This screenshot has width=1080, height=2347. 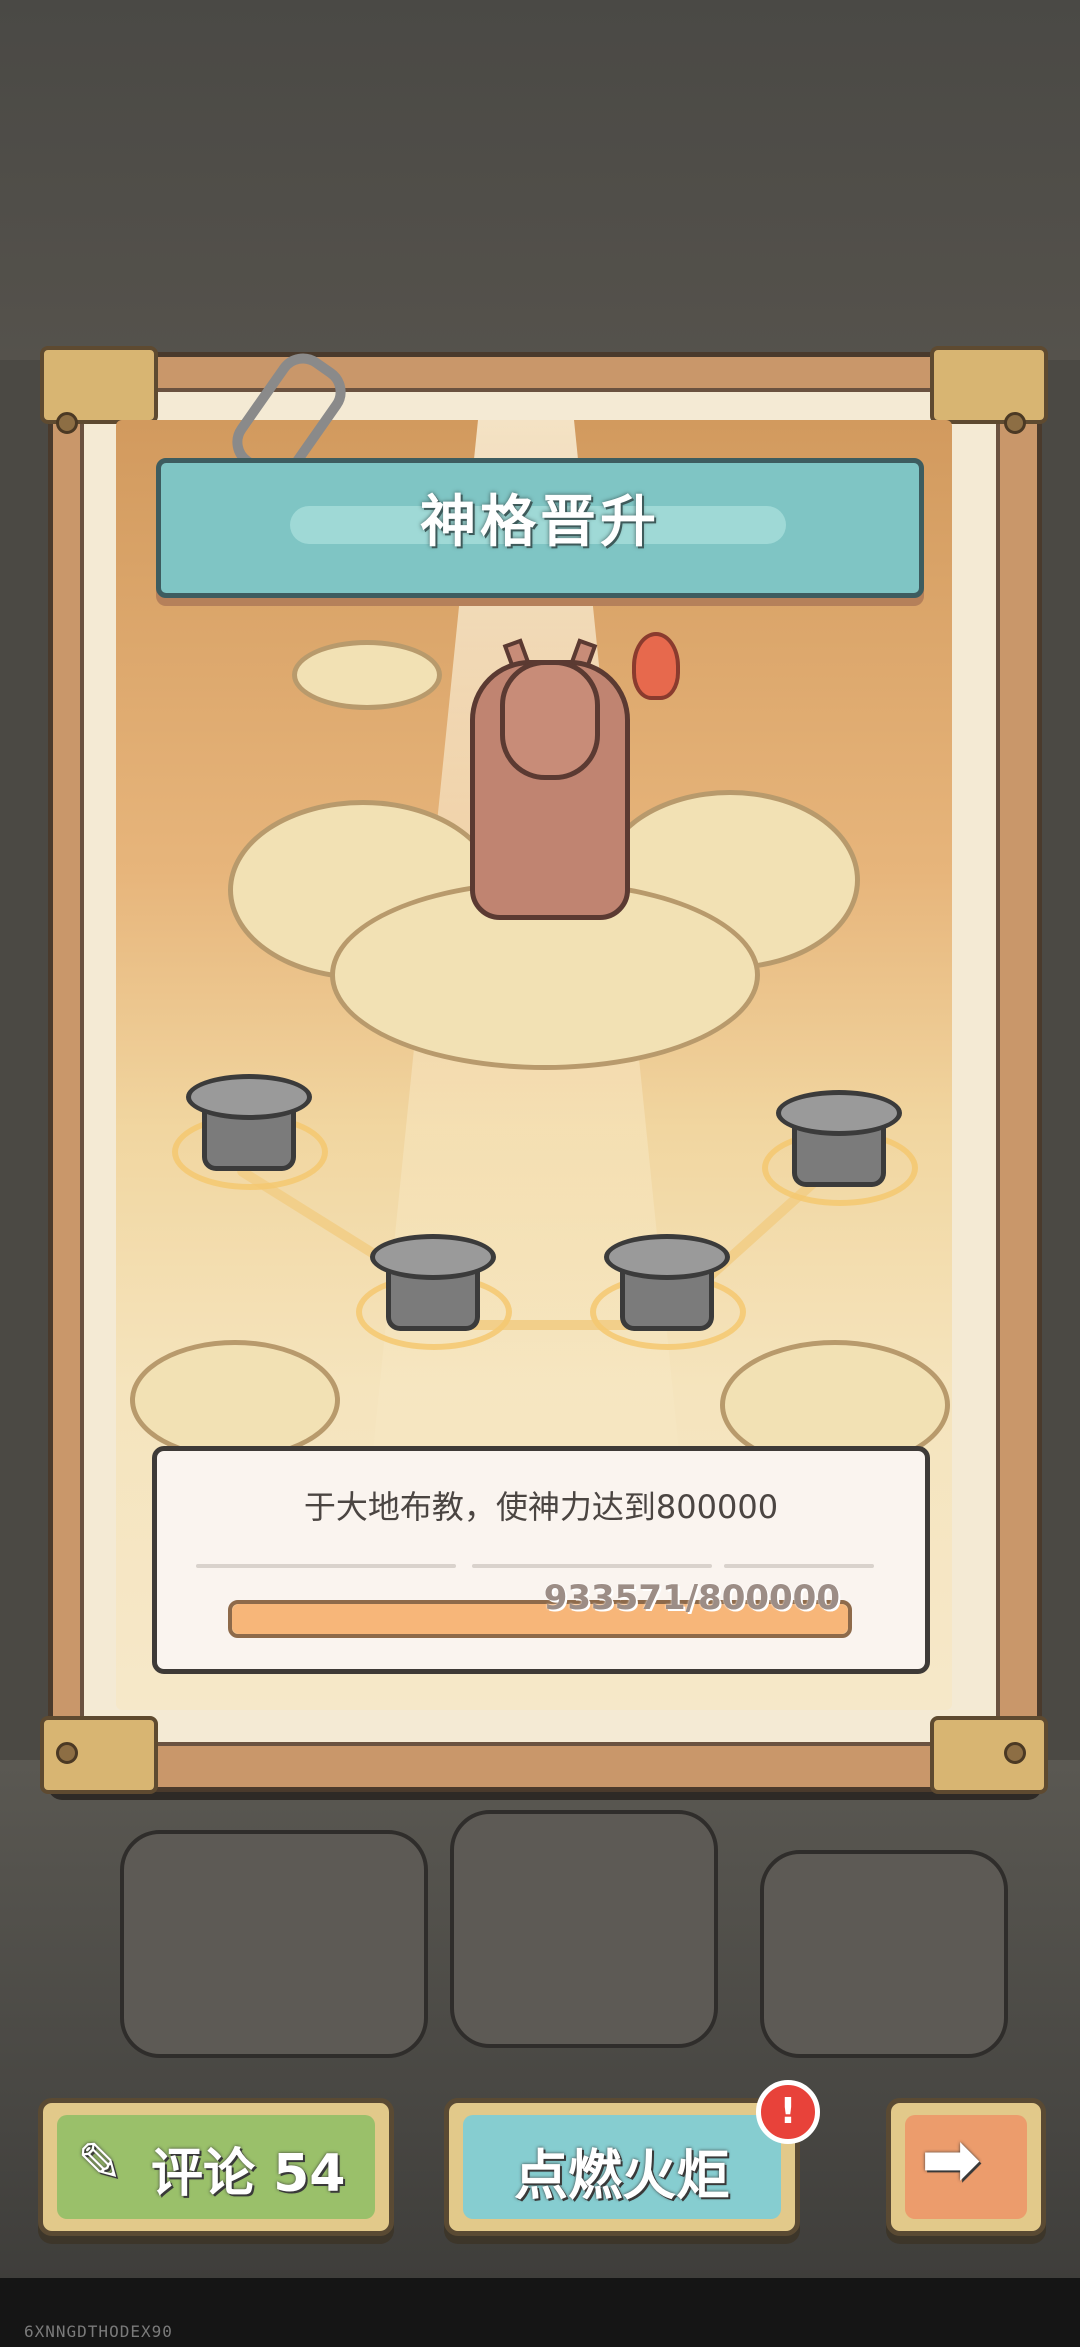 I want to click on quill-icon: ✎, so click(x=100, y=2162).